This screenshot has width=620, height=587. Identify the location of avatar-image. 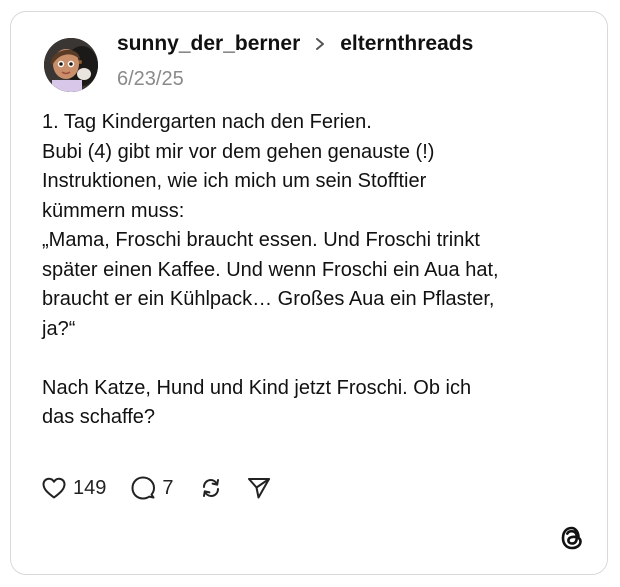
(71, 65).